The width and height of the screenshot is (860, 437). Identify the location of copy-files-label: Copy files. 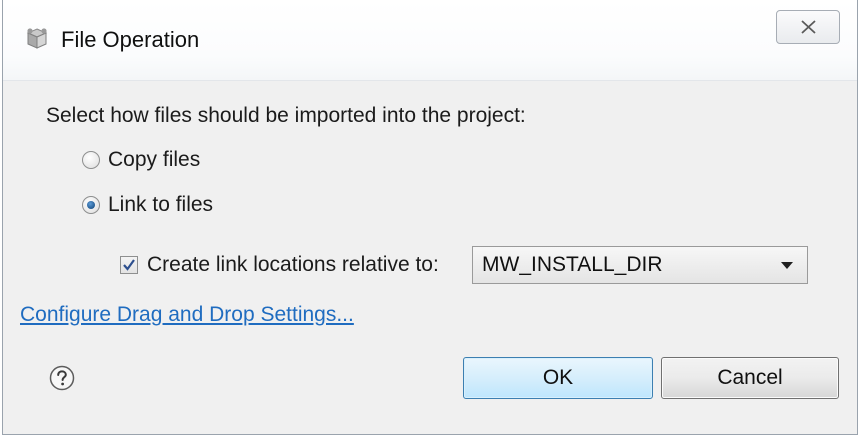
(154, 160).